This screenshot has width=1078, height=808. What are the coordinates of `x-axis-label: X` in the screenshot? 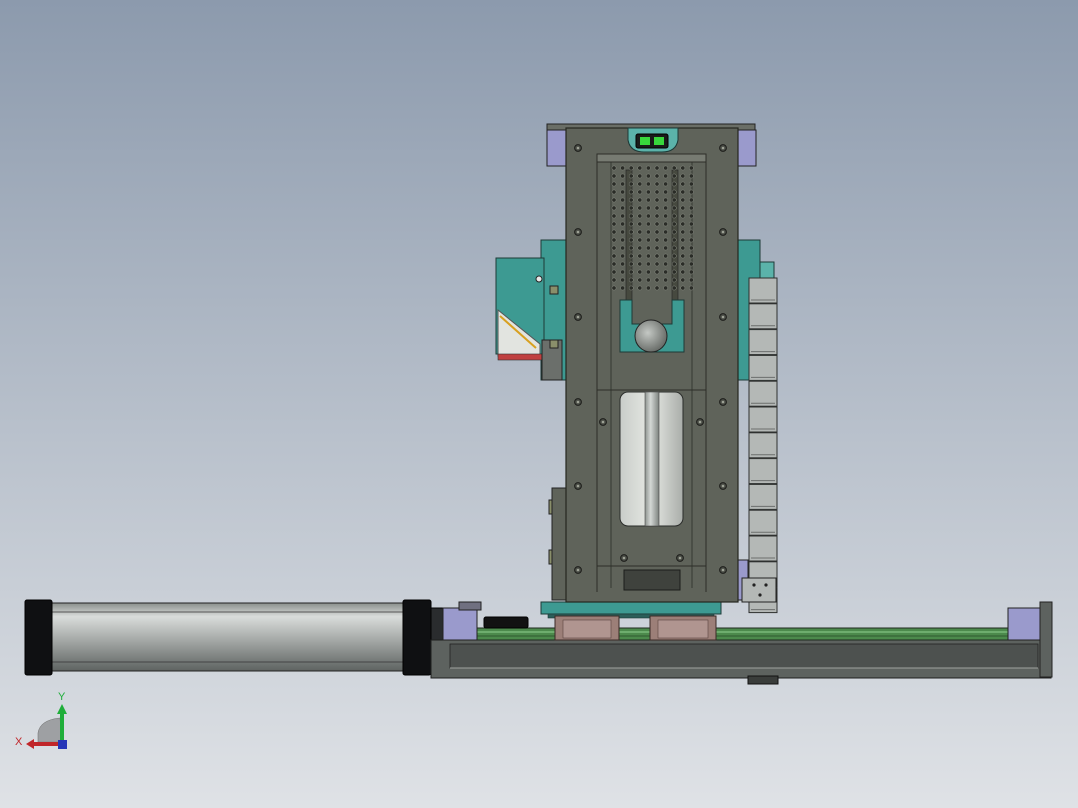 It's located at (19, 742).